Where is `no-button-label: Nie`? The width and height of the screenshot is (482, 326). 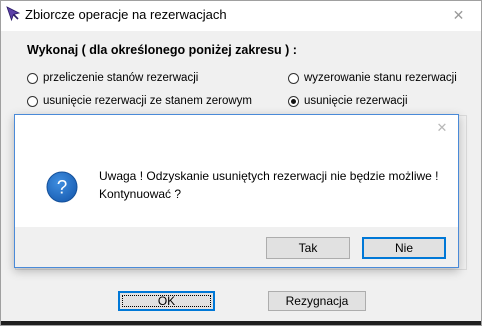 no-button-label: Nie is located at coordinates (403, 248).